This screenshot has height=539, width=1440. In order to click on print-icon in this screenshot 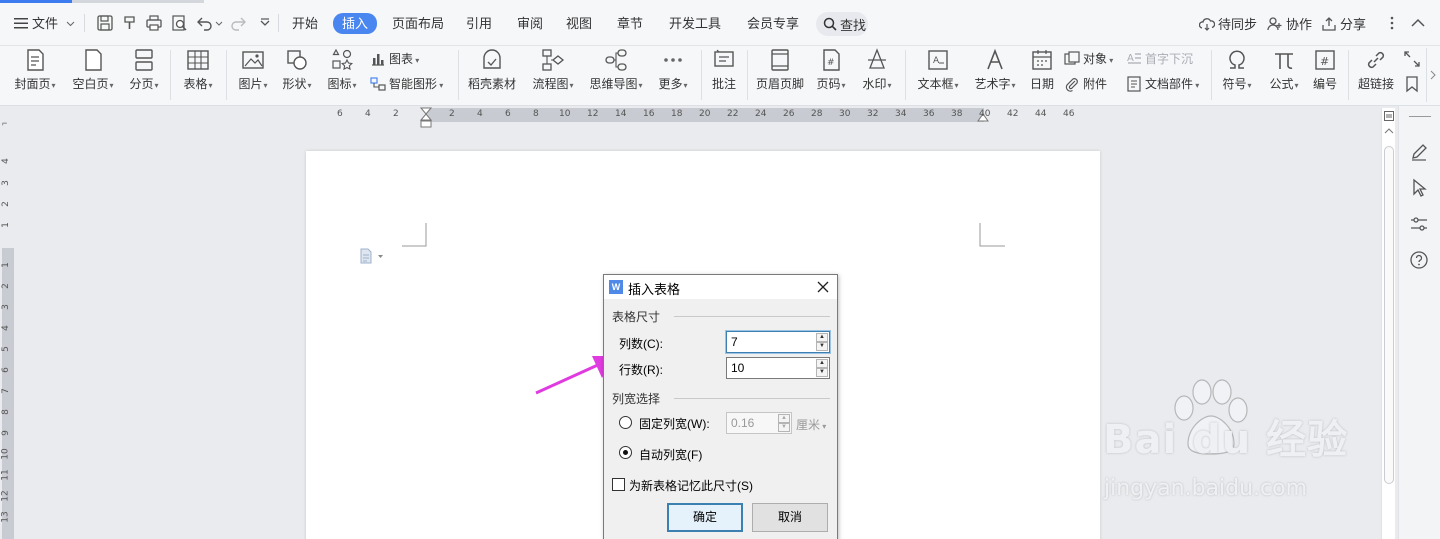, I will do `click(154, 23)`.